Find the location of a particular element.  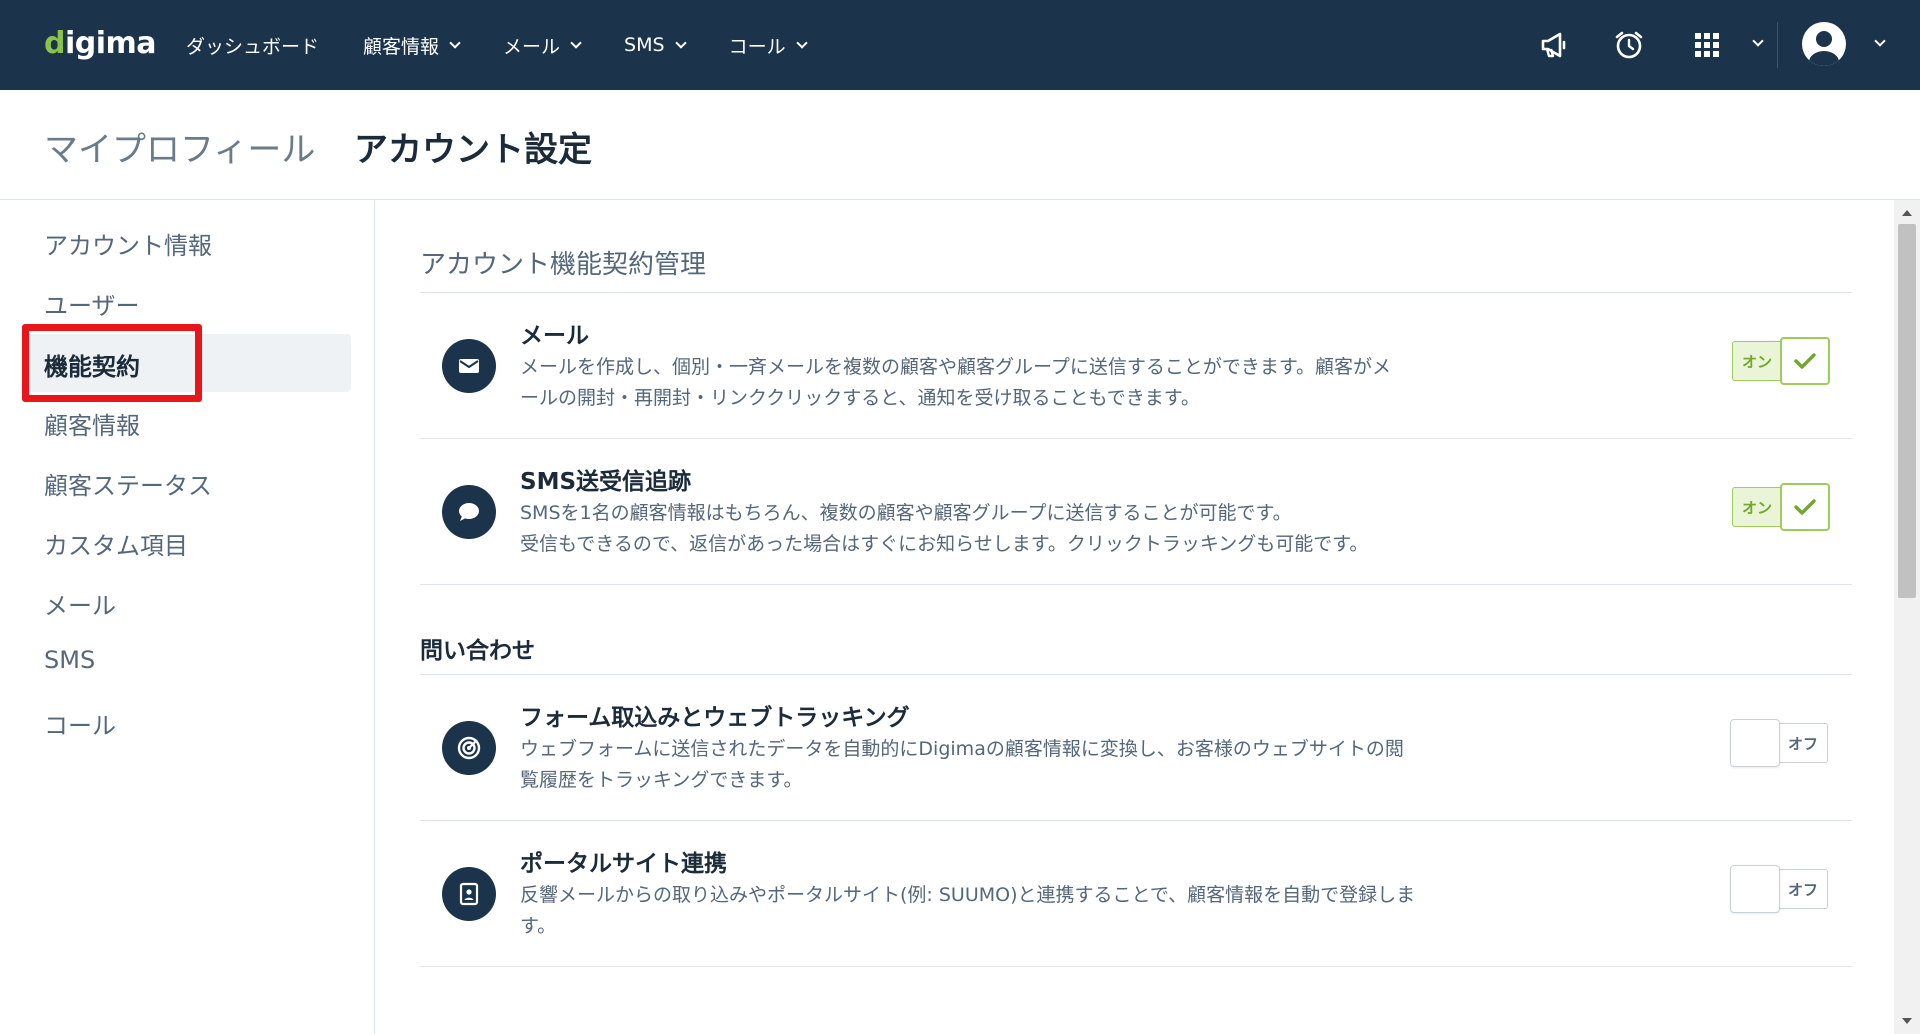

sms-toggle: オン is located at coordinates (1781, 507).